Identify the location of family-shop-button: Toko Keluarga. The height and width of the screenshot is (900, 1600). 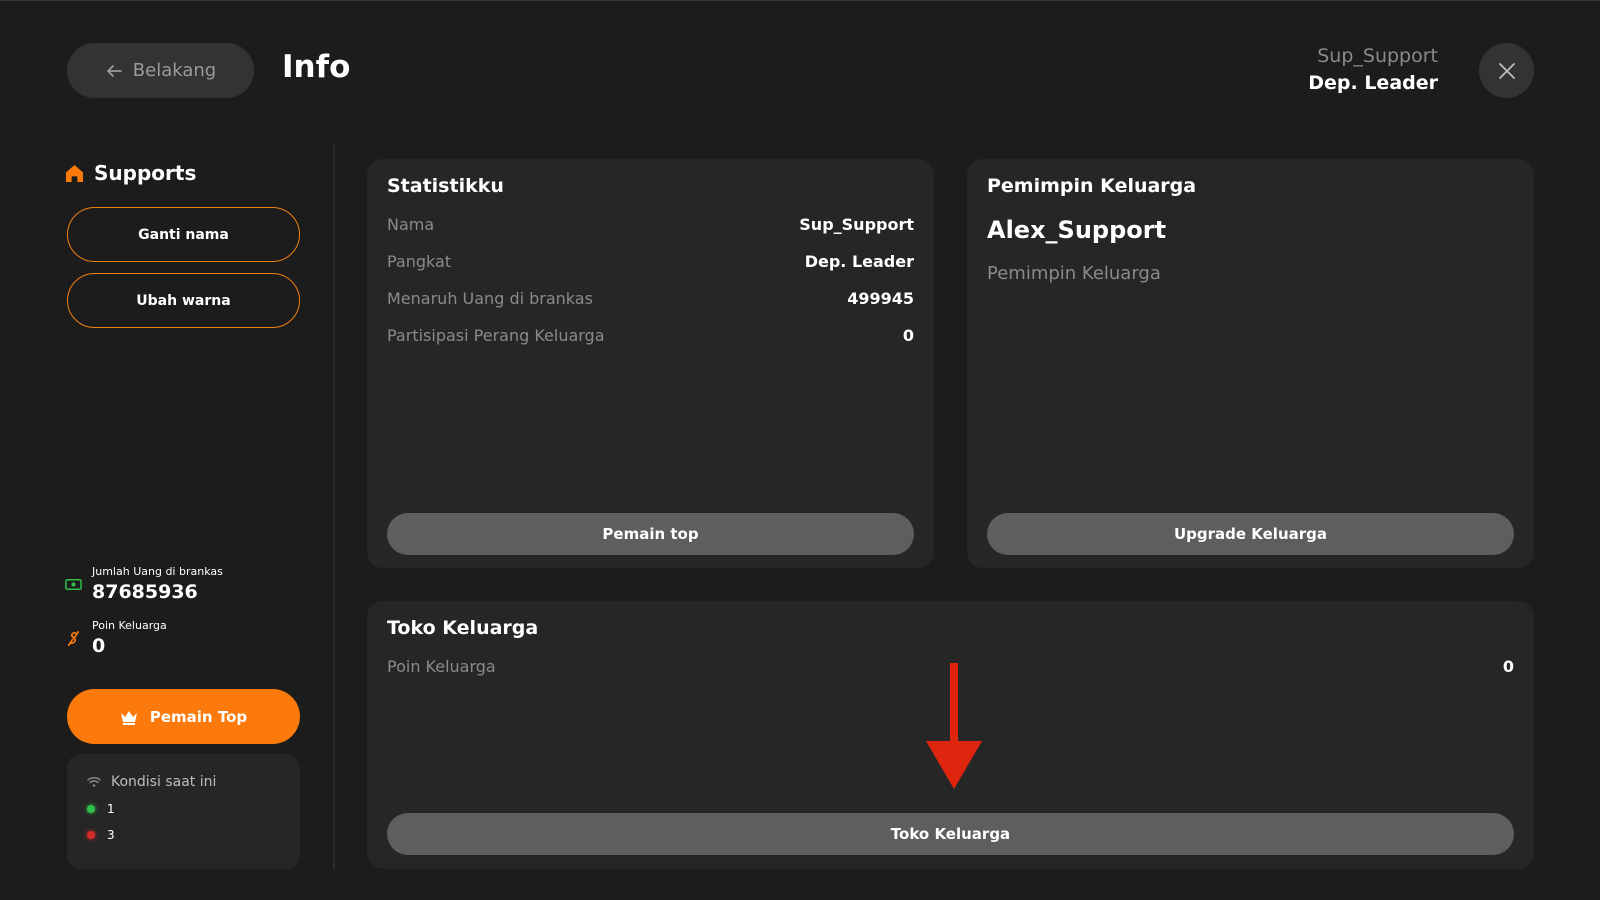
(950, 834).